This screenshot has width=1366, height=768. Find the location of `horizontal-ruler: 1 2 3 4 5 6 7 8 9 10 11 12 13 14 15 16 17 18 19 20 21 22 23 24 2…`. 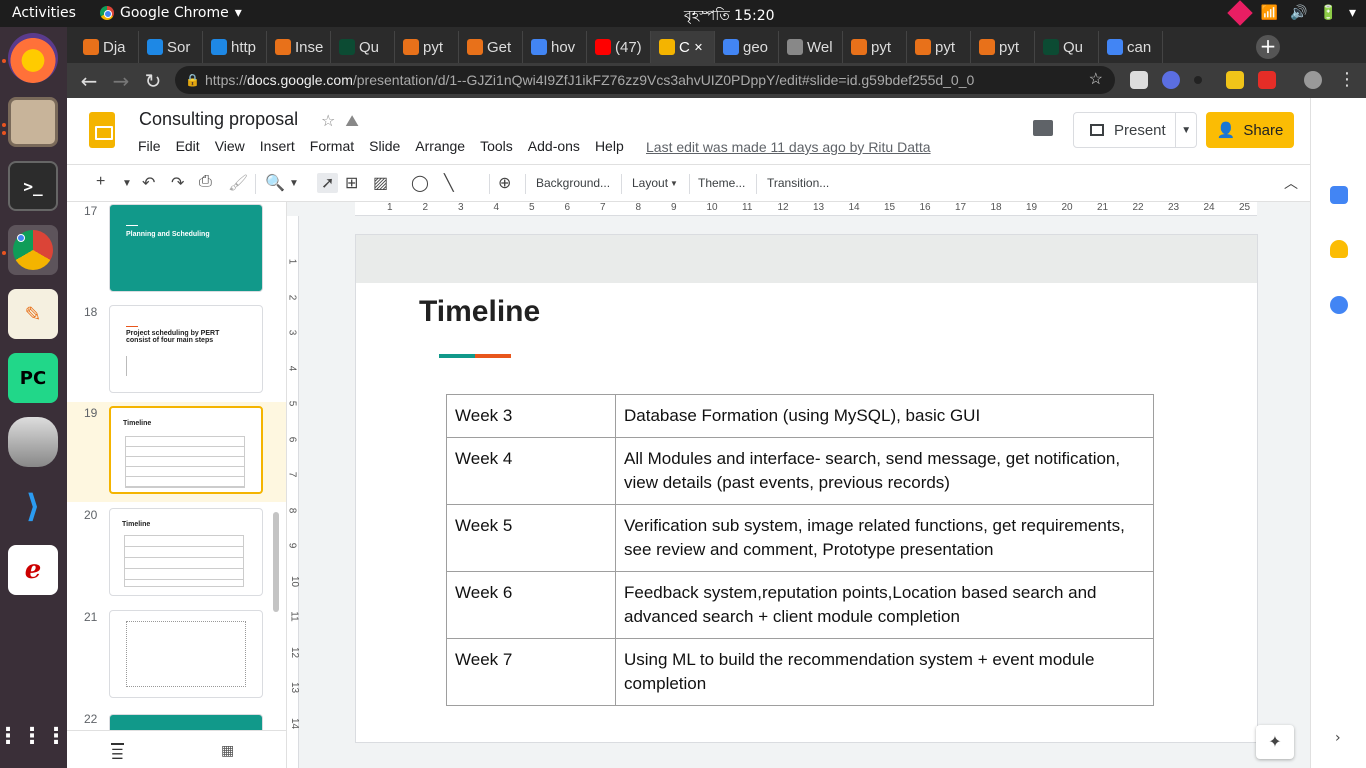

horizontal-ruler: 1 2 3 4 5 6 7 8 9 10 11 12 13 14 15 16 17 18 19 20 21 22 23 24 2… is located at coordinates (806, 209).